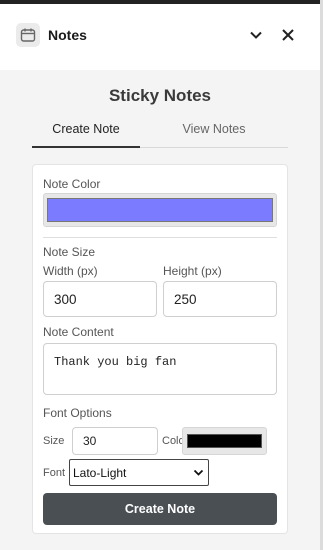 The height and width of the screenshot is (550, 323). I want to click on app-title: Notes, so click(67, 35).